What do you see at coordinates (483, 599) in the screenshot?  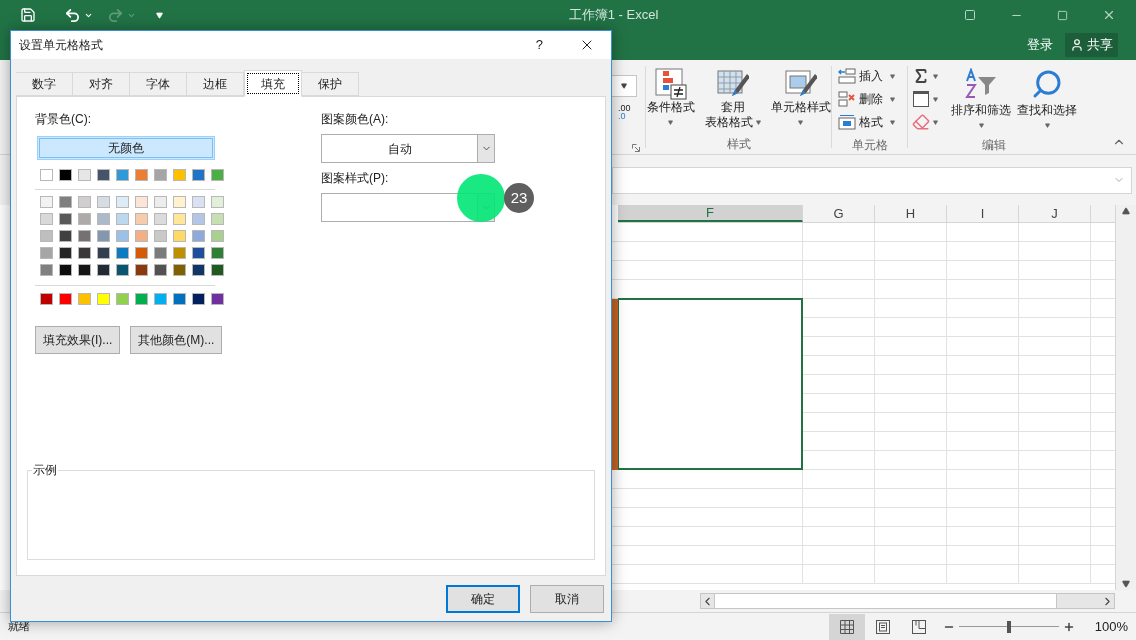 I see `ok-button: 确定` at bounding box center [483, 599].